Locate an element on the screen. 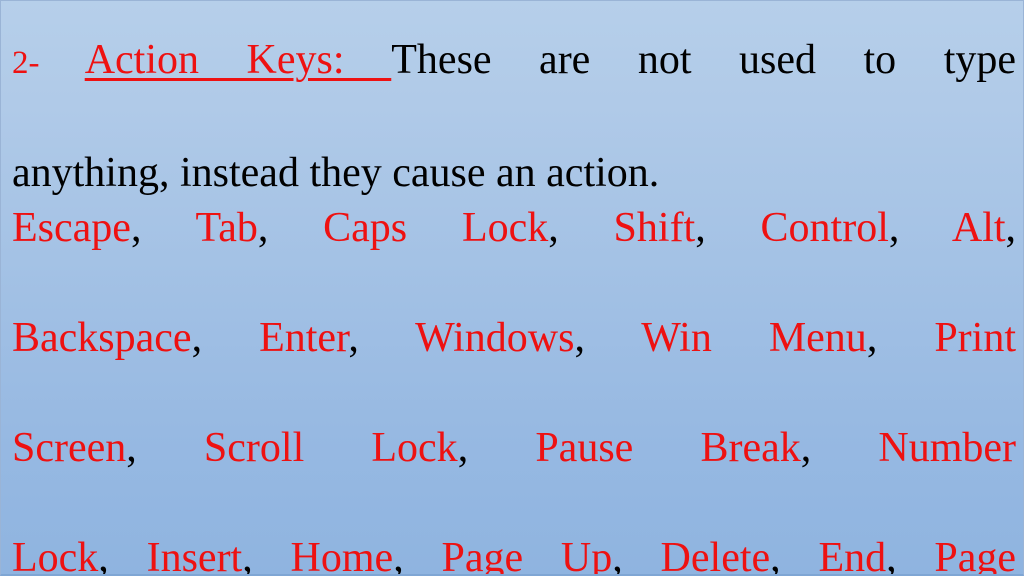 This screenshot has width=1024, height=576. key-end: End is located at coordinates (852, 555).